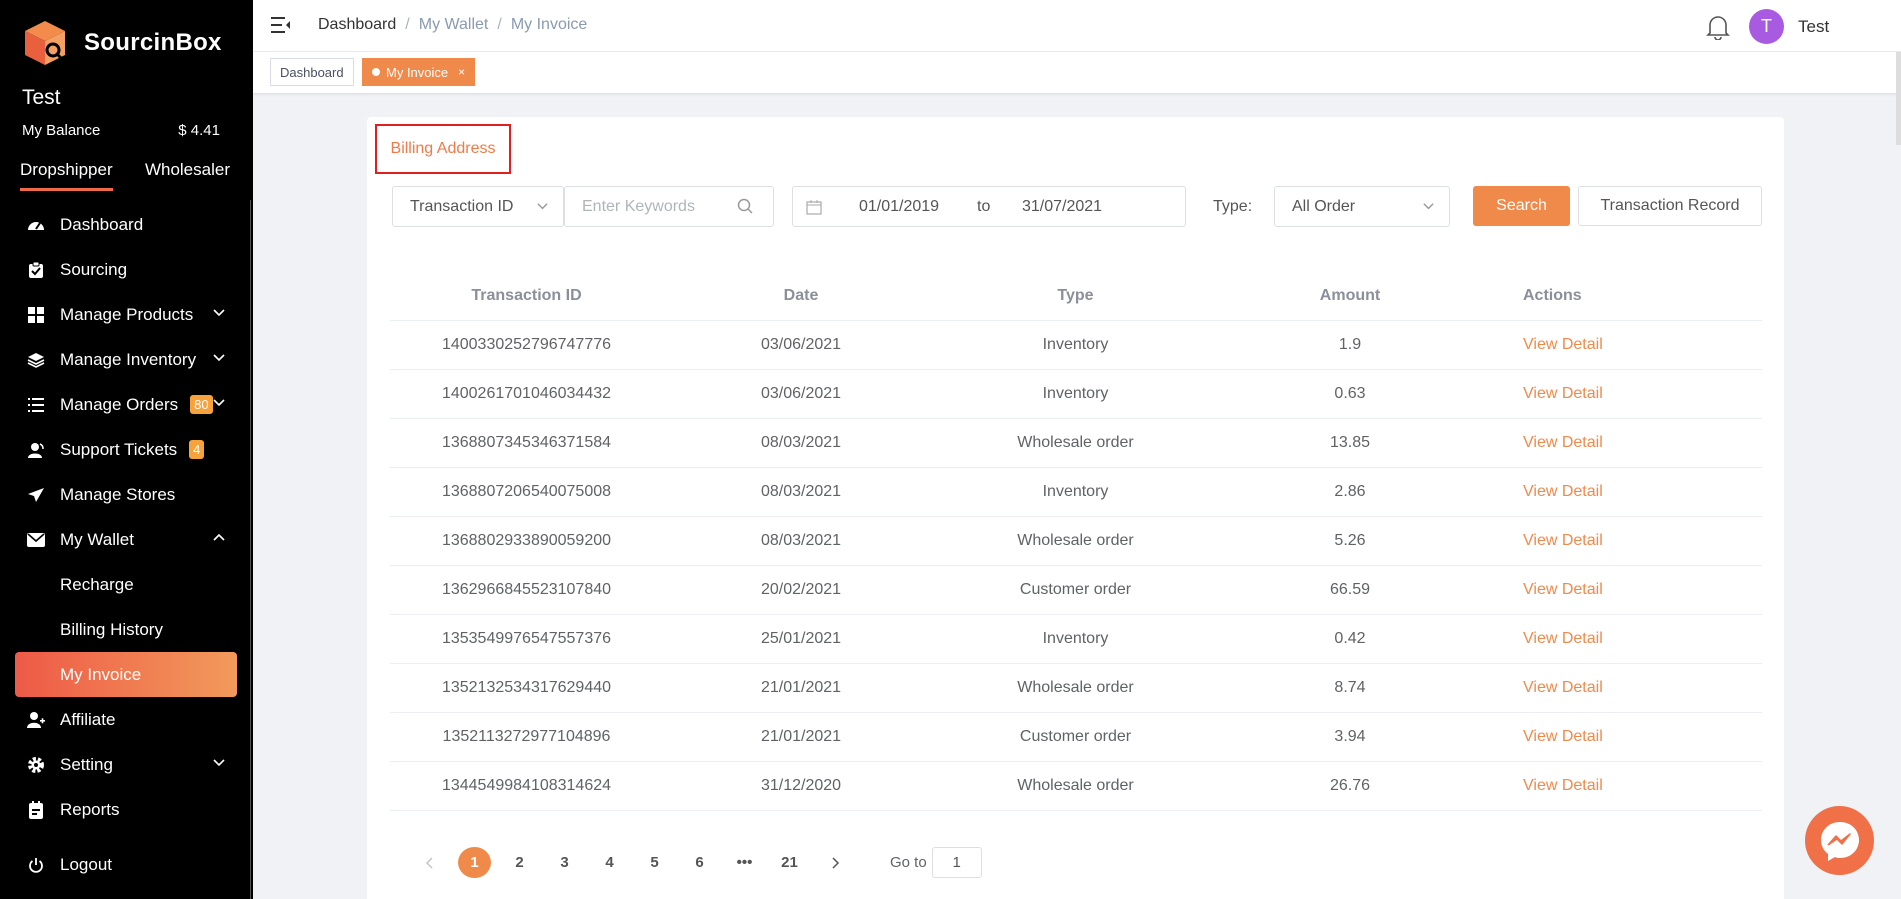 The height and width of the screenshot is (899, 1901). Describe the element at coordinates (1552, 295) in the screenshot. I see `column-header-actions: Actions` at that location.